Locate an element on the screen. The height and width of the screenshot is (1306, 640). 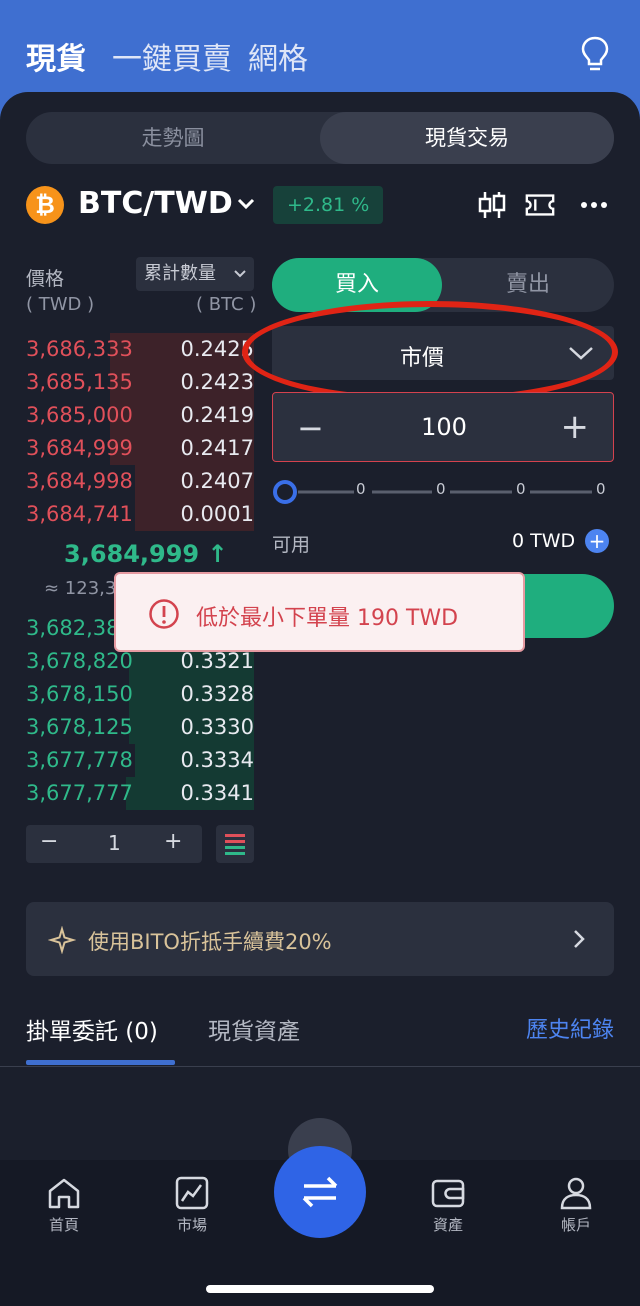
bid-row: 3,677,777 0.3341 is located at coordinates (140, 793).